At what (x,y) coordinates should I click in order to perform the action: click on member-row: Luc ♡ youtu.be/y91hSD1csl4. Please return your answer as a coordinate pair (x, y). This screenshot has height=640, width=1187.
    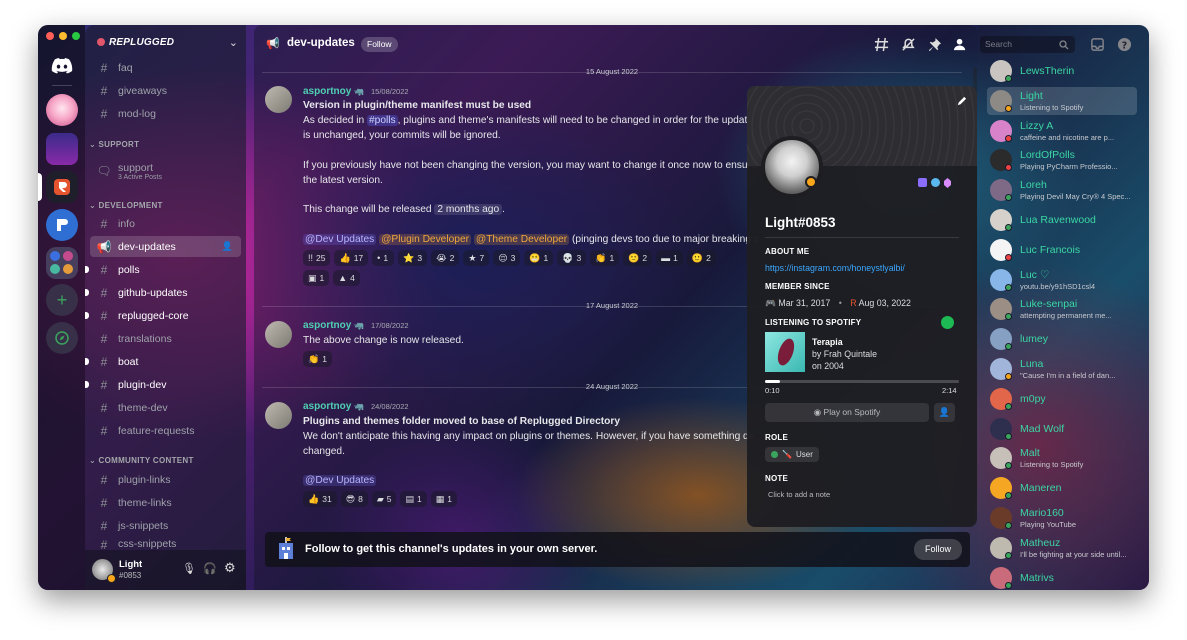
    Looking at the image, I should click on (1062, 280).